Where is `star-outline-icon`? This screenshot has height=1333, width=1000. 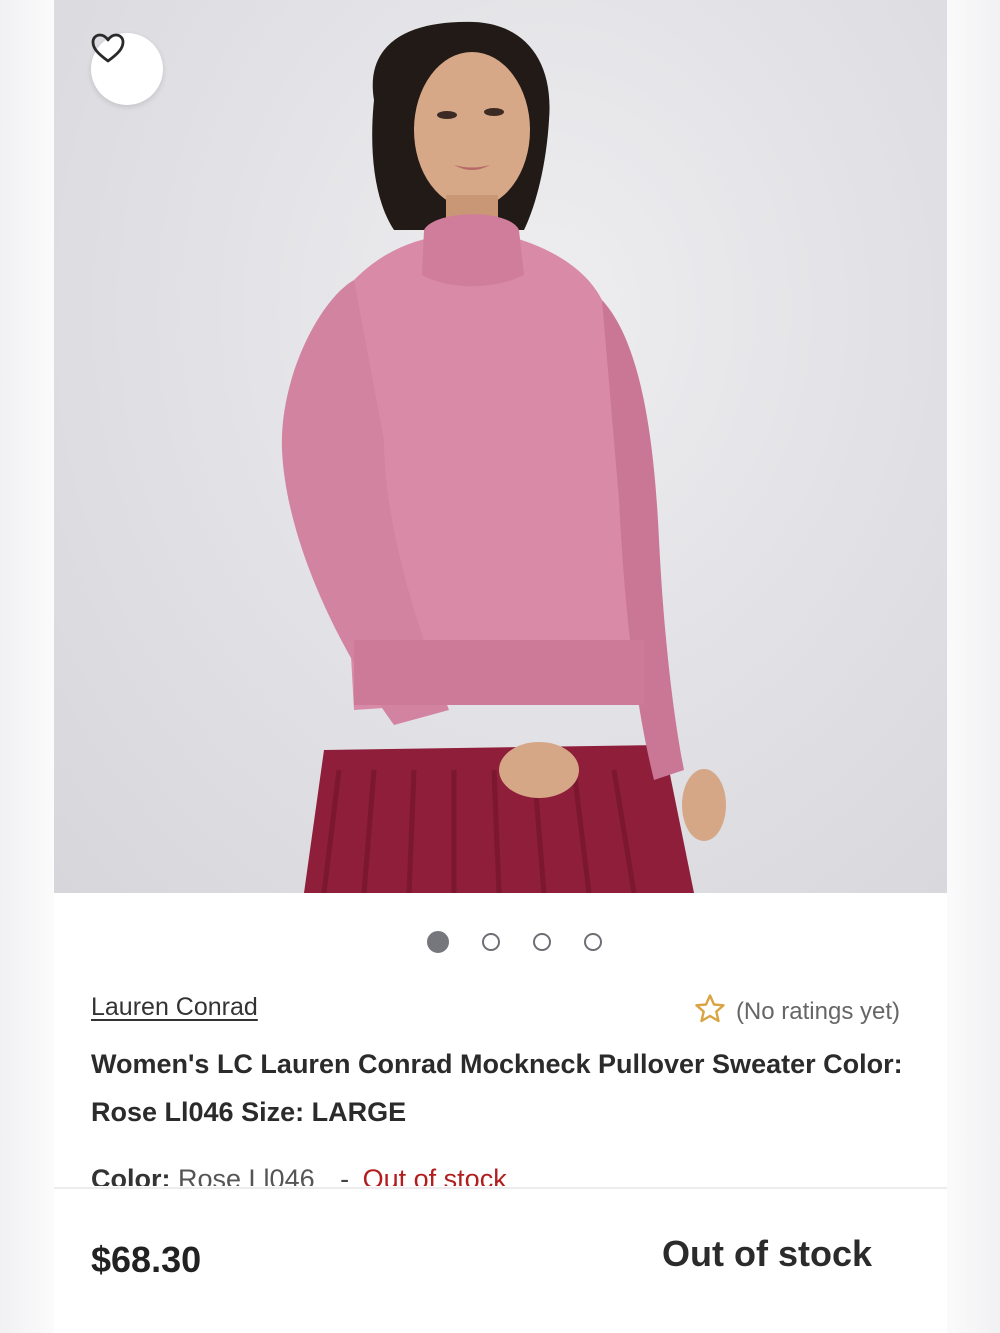 star-outline-icon is located at coordinates (710, 1011).